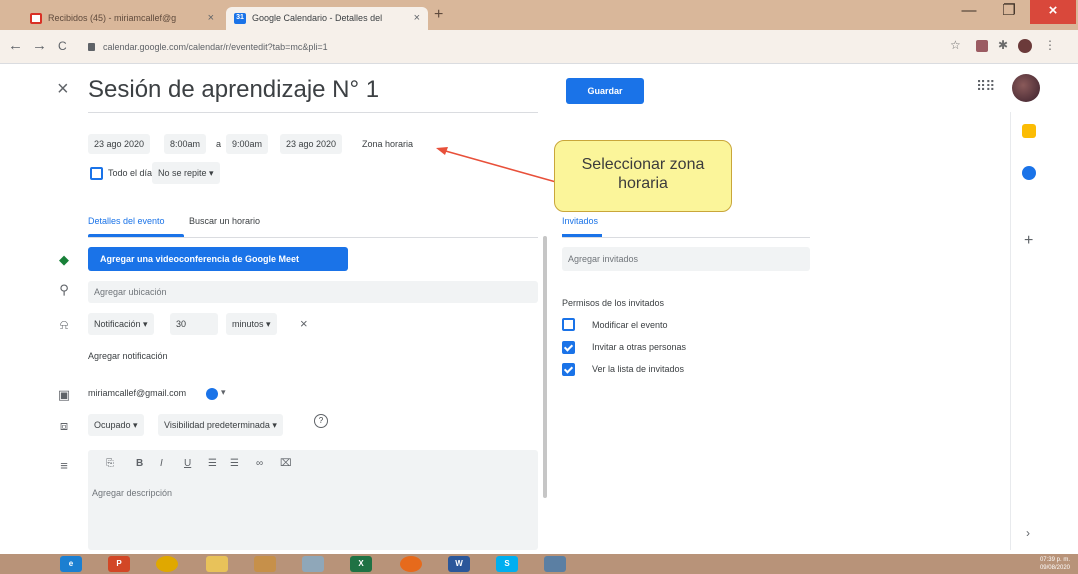 This screenshot has height=574, width=1078. I want to click on notification-unit-select: minutos ▾, so click(251, 324).